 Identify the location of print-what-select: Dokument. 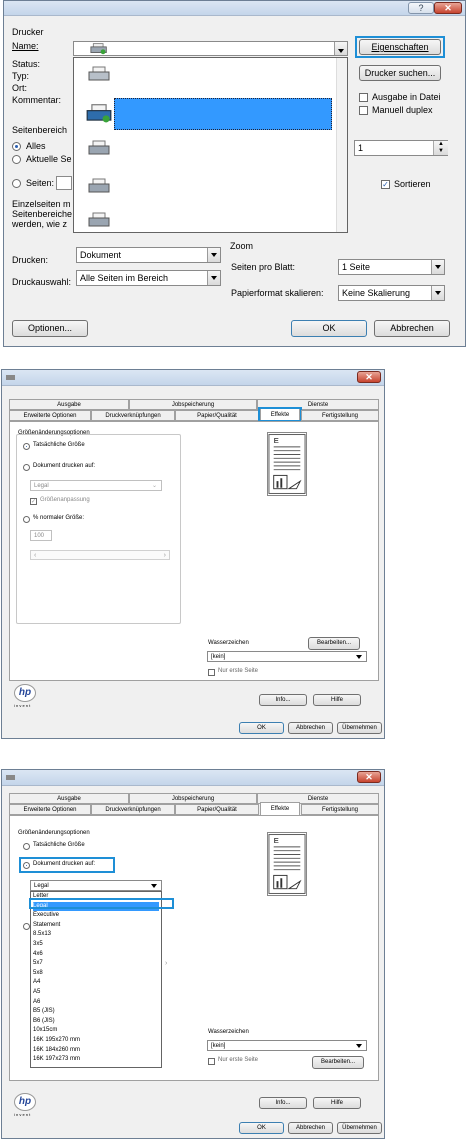
(148, 255).